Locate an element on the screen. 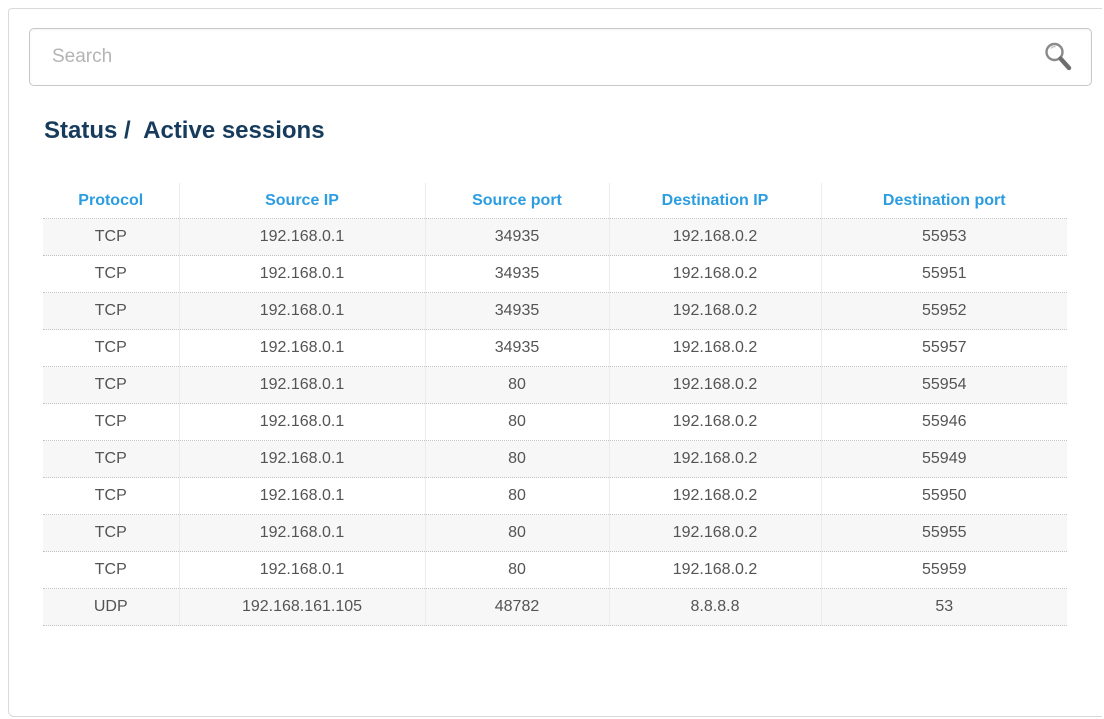  table-row: TCP 192.168.0.1 80 192.168.0.2 55954 is located at coordinates (555, 385).